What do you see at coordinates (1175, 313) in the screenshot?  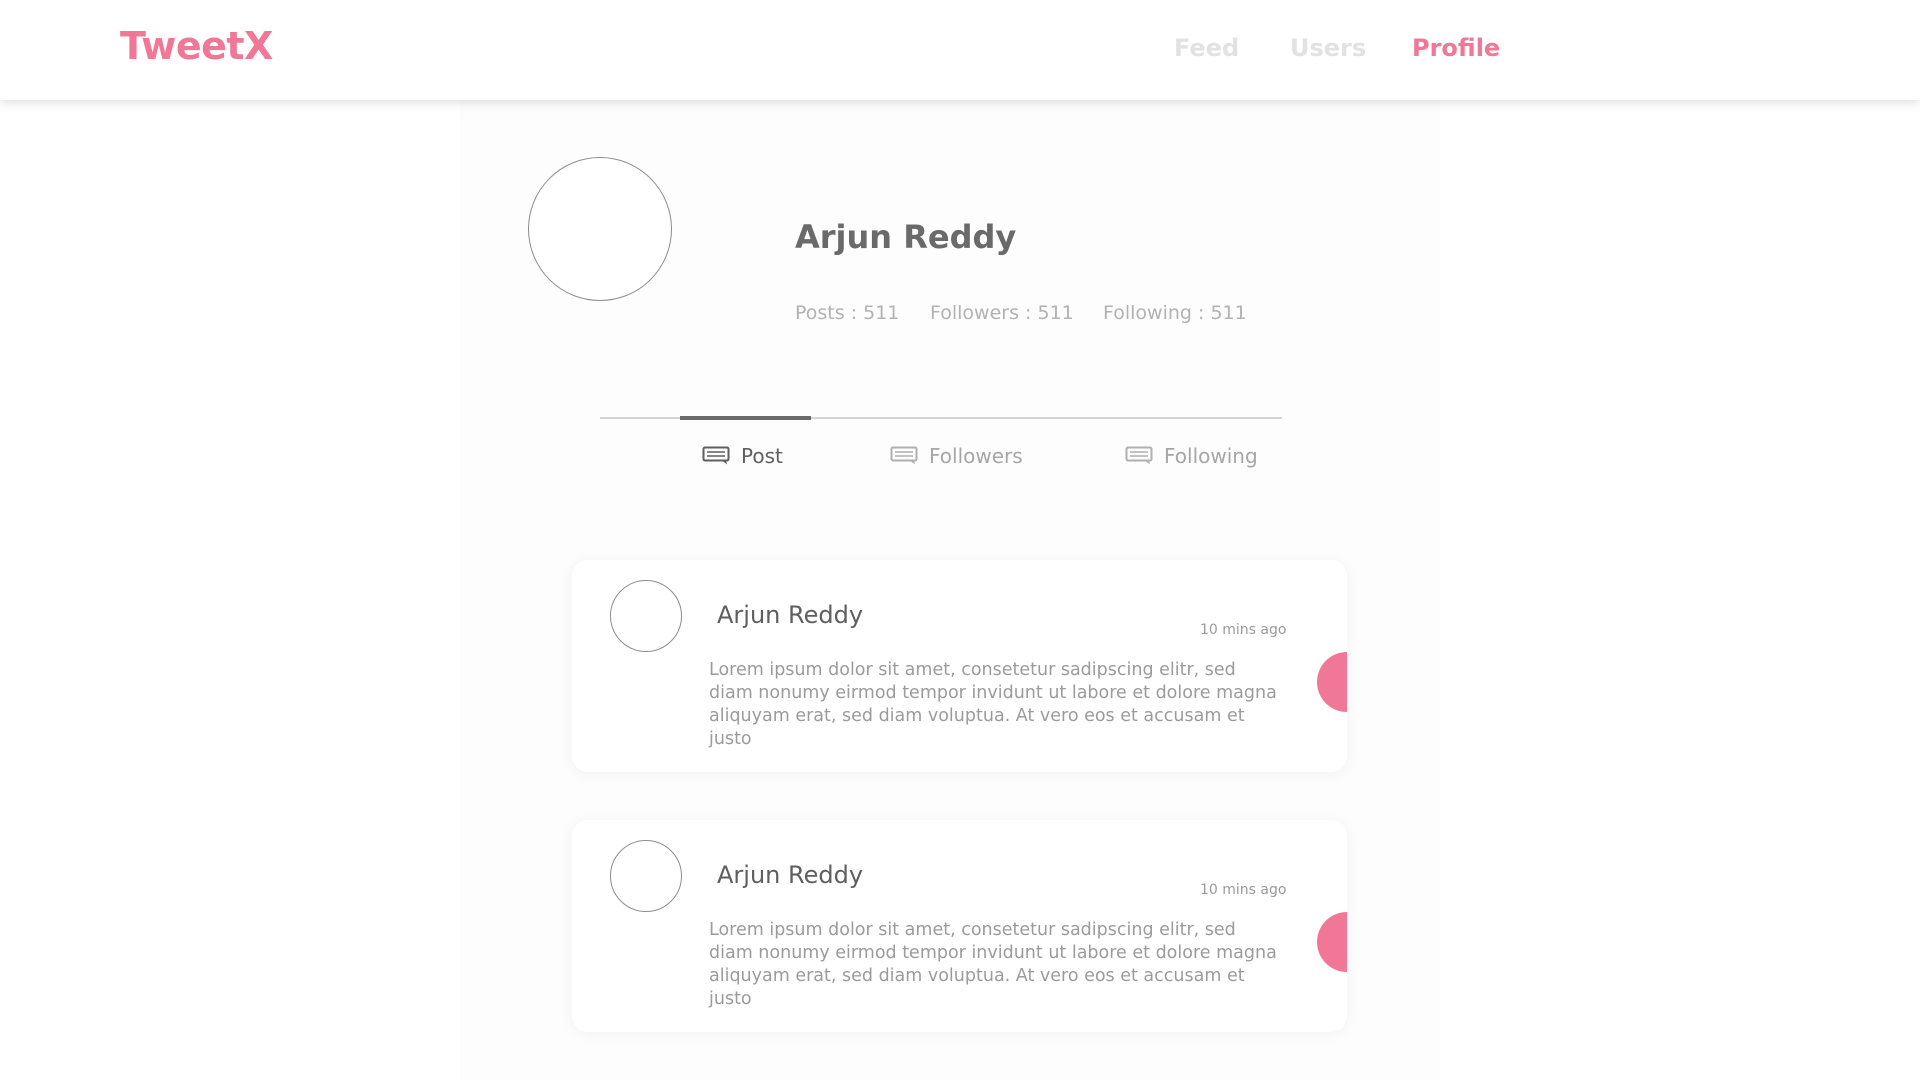 I see `stat-following: Following : 511` at bounding box center [1175, 313].